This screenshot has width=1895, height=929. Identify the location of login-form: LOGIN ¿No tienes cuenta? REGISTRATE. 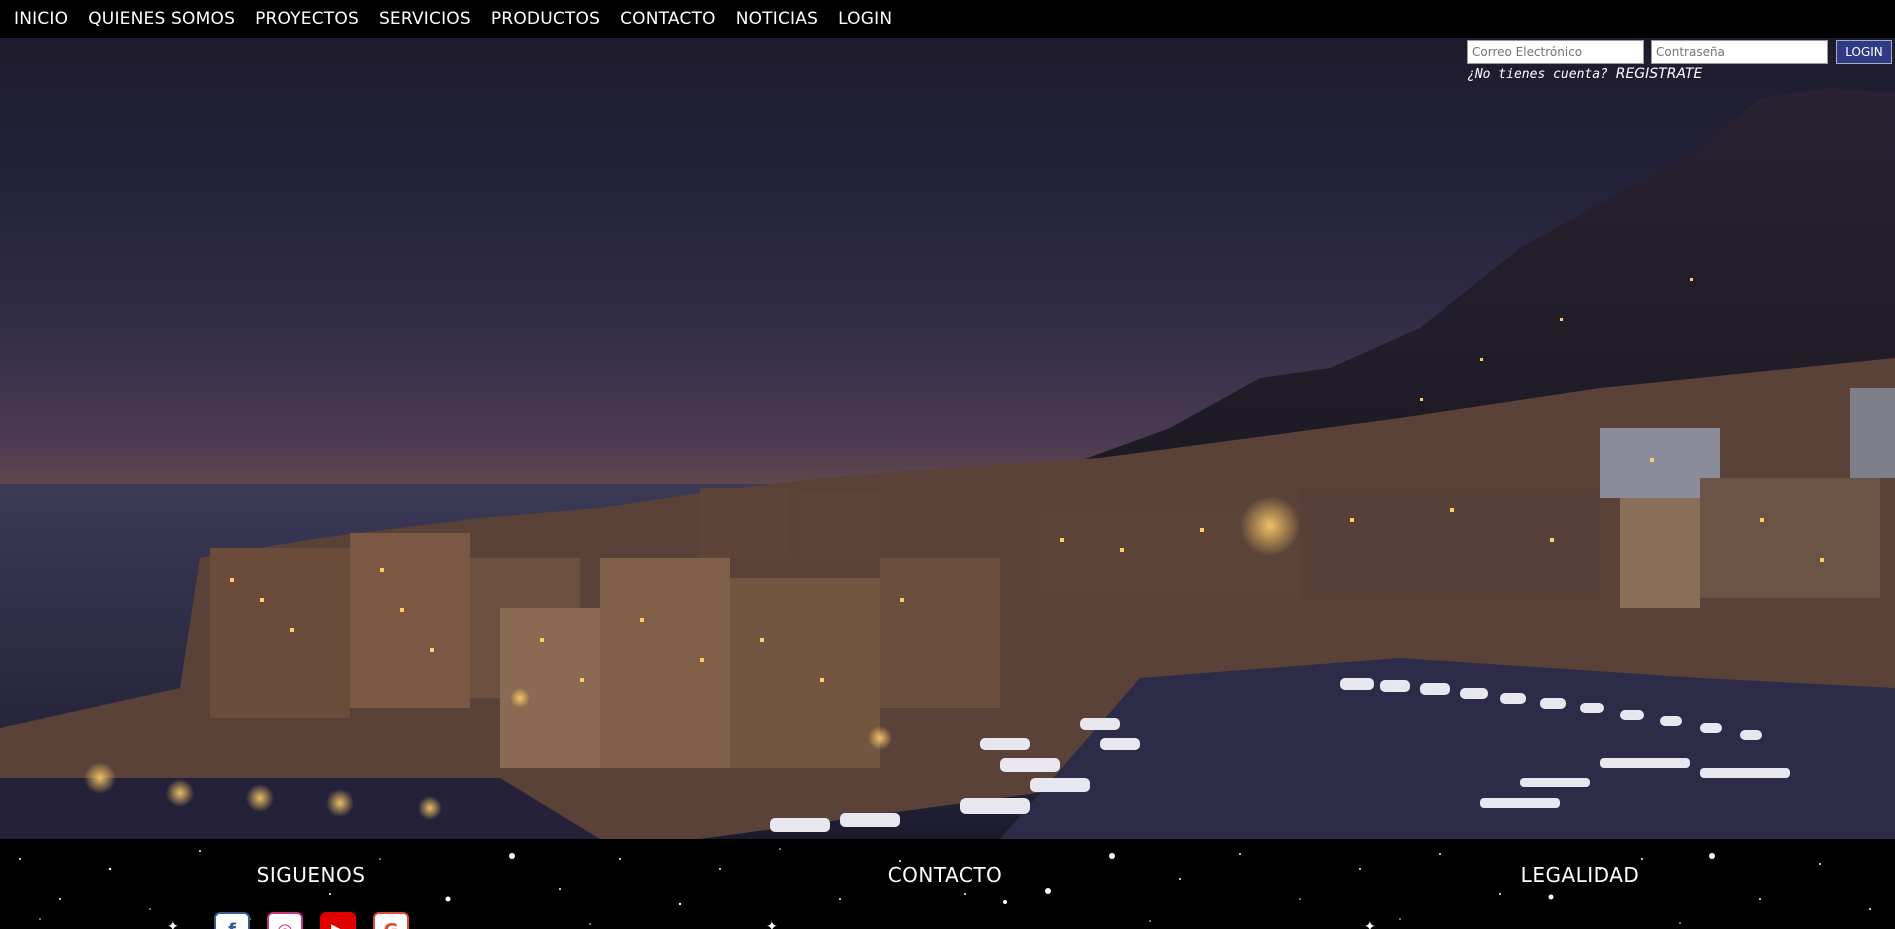
(1681, 63).